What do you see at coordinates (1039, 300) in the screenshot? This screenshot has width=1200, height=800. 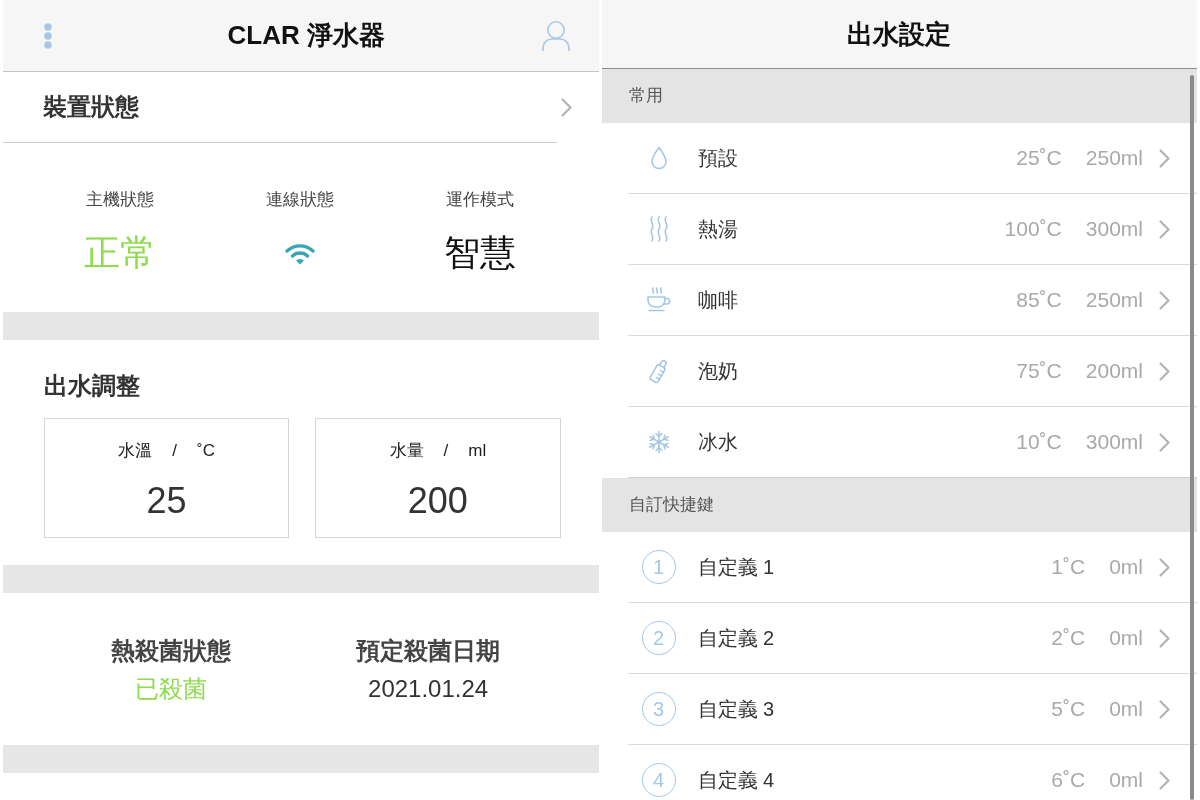 I see `temperature-value: 85˚C` at bounding box center [1039, 300].